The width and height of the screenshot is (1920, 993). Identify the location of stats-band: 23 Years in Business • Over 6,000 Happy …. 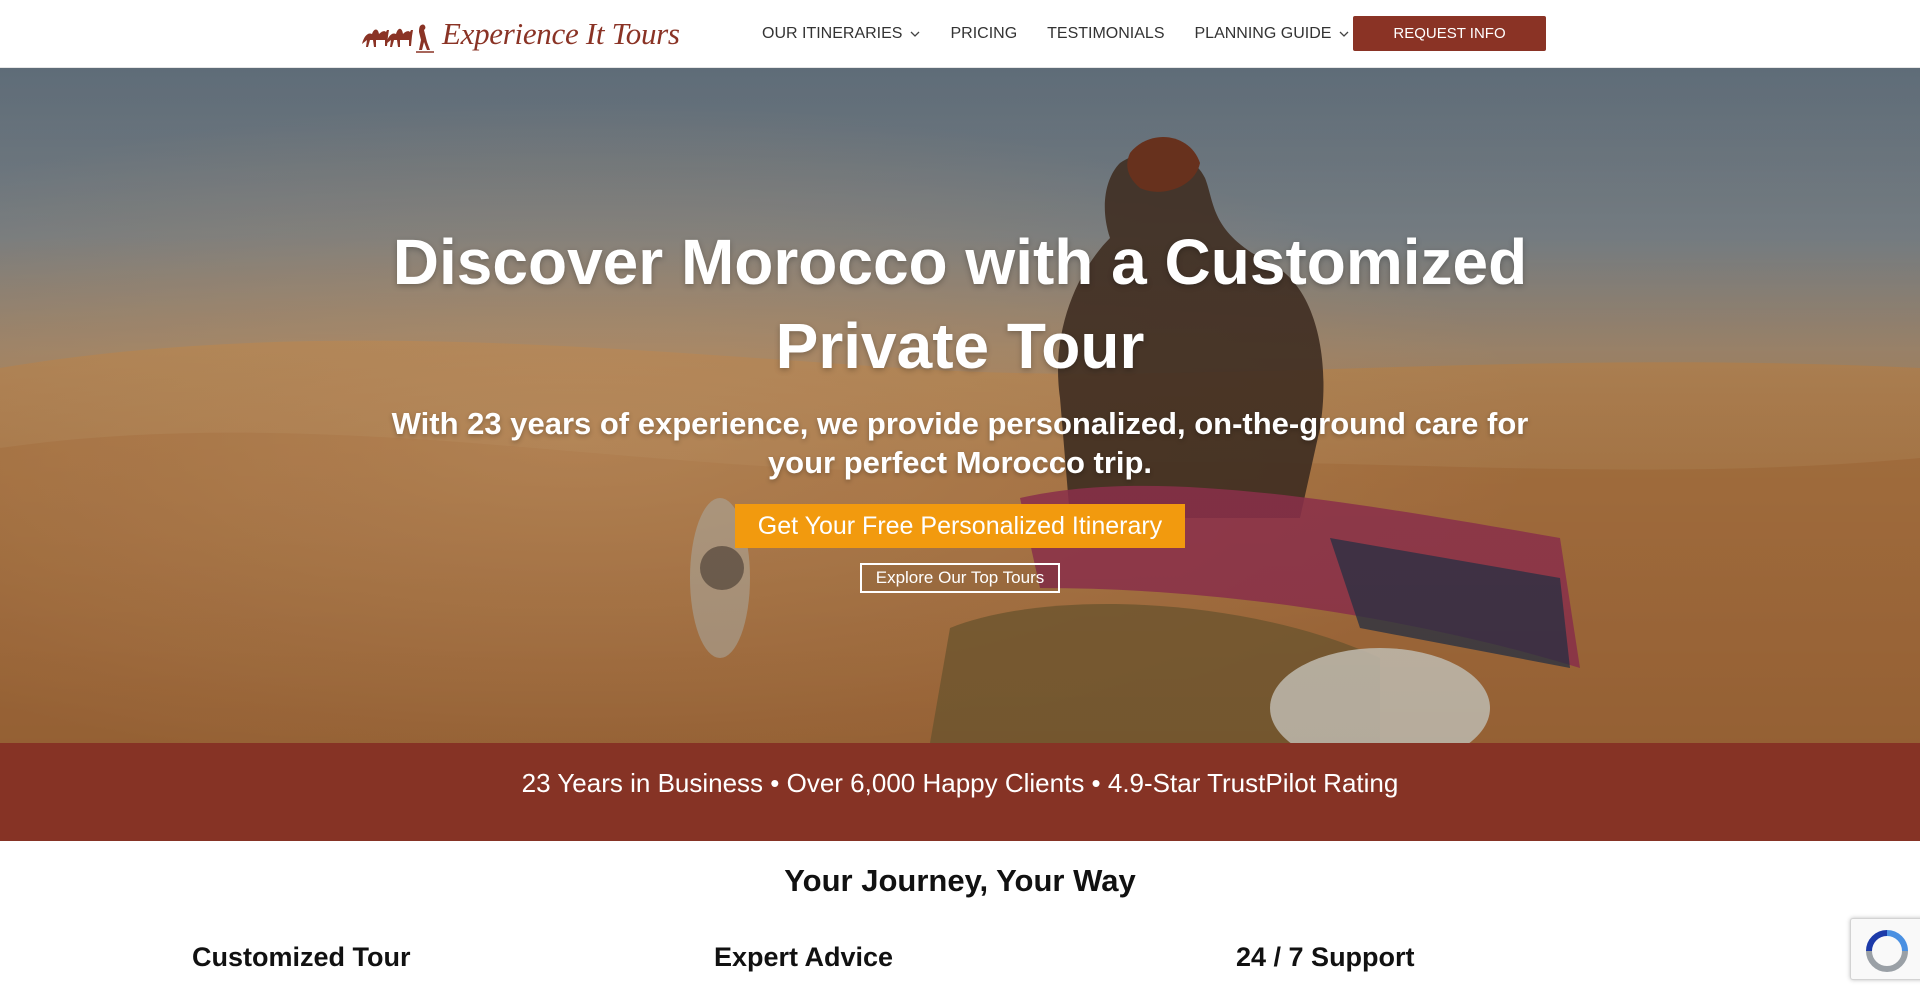
(960, 792).